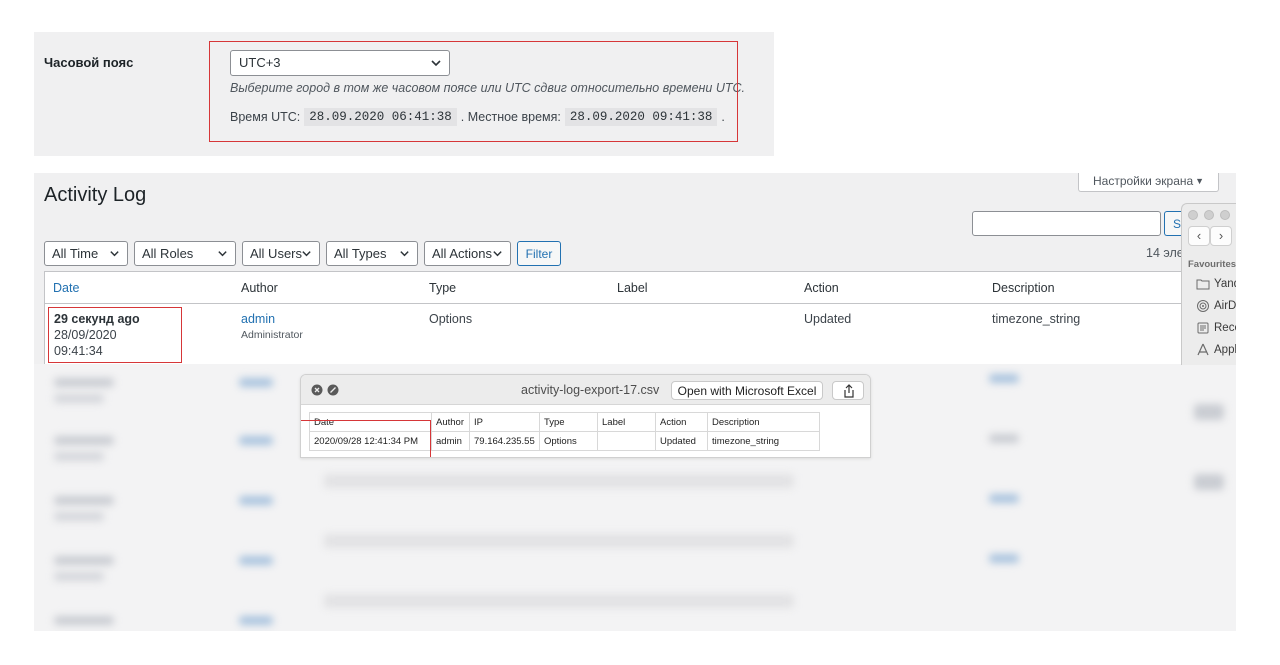 Image resolution: width=1280 pixels, height=665 pixels. Describe the element at coordinates (1143, 181) in the screenshot. I see `screen-options-label: Настройки экрана` at that location.